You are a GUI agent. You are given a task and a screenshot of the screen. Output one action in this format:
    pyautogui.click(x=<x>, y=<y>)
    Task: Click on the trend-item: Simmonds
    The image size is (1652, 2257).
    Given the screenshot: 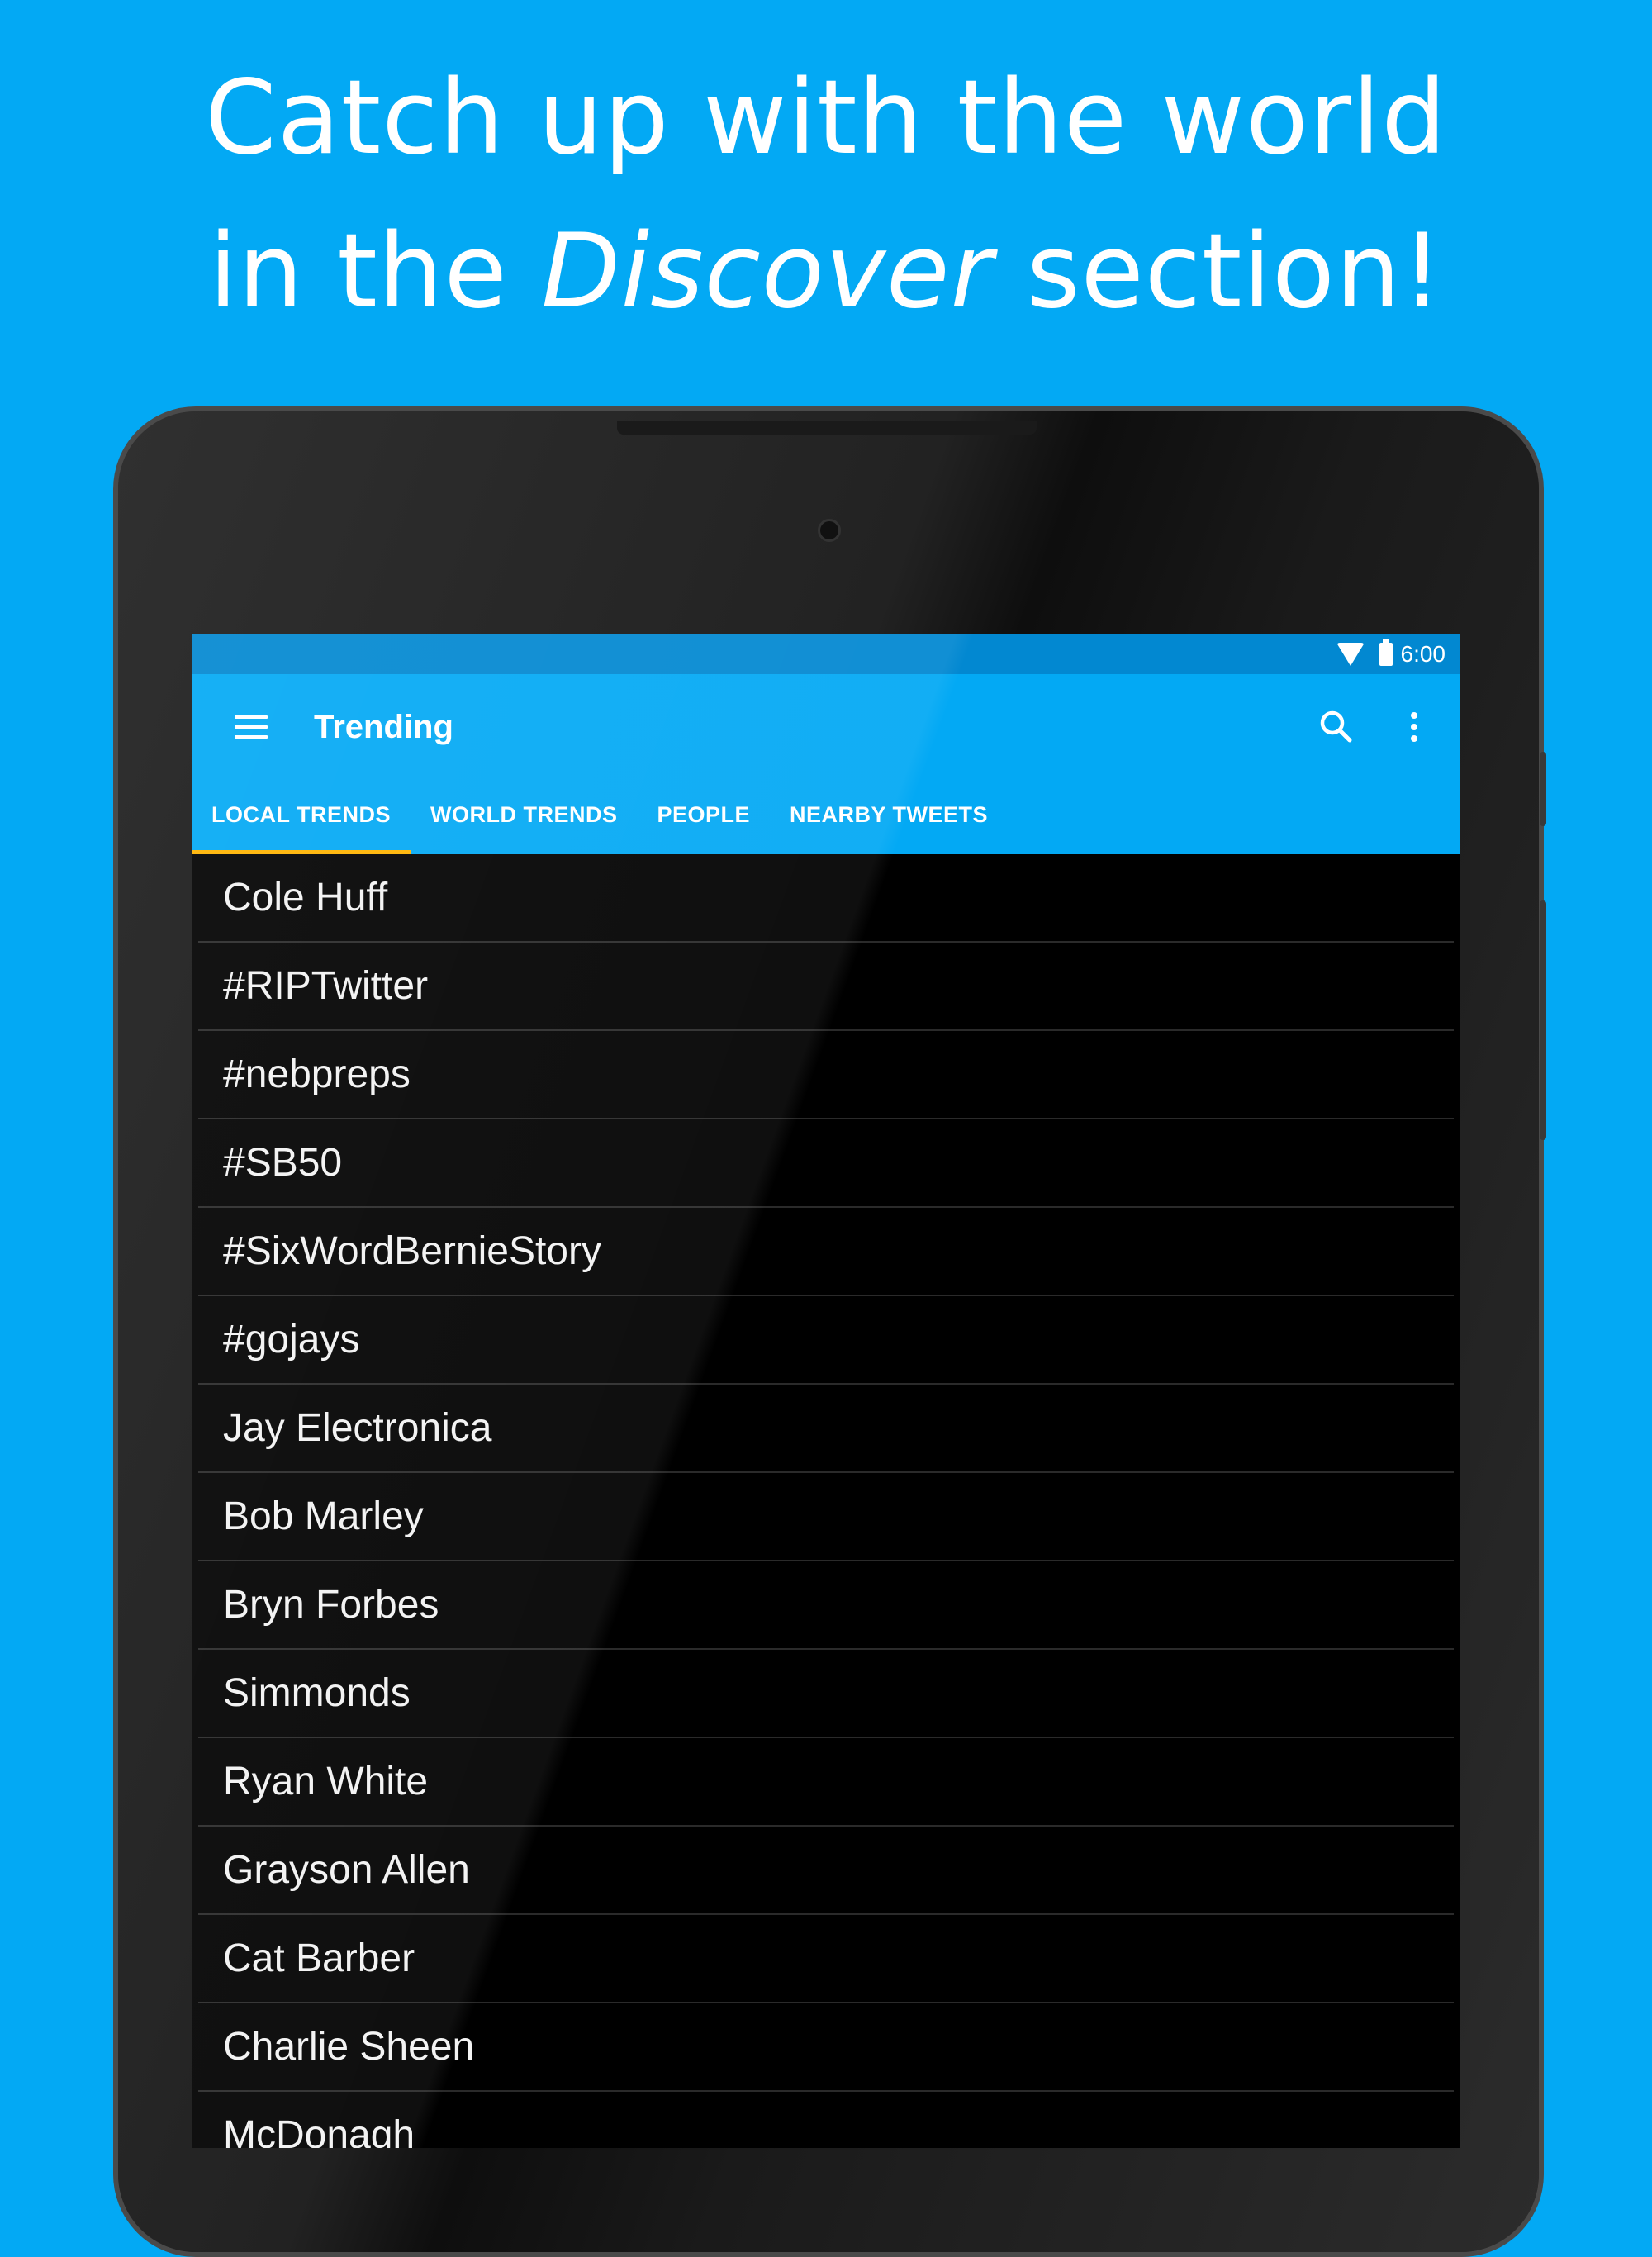 What is the action you would take?
    pyautogui.click(x=826, y=1694)
    